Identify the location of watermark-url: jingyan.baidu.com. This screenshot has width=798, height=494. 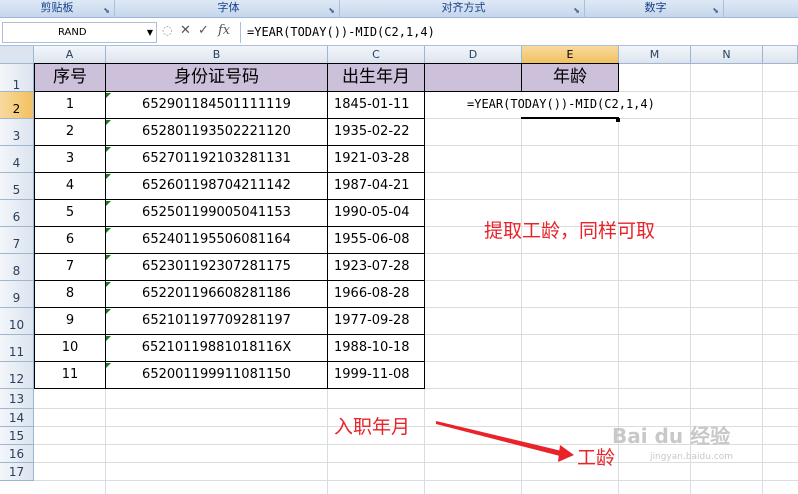
(692, 457).